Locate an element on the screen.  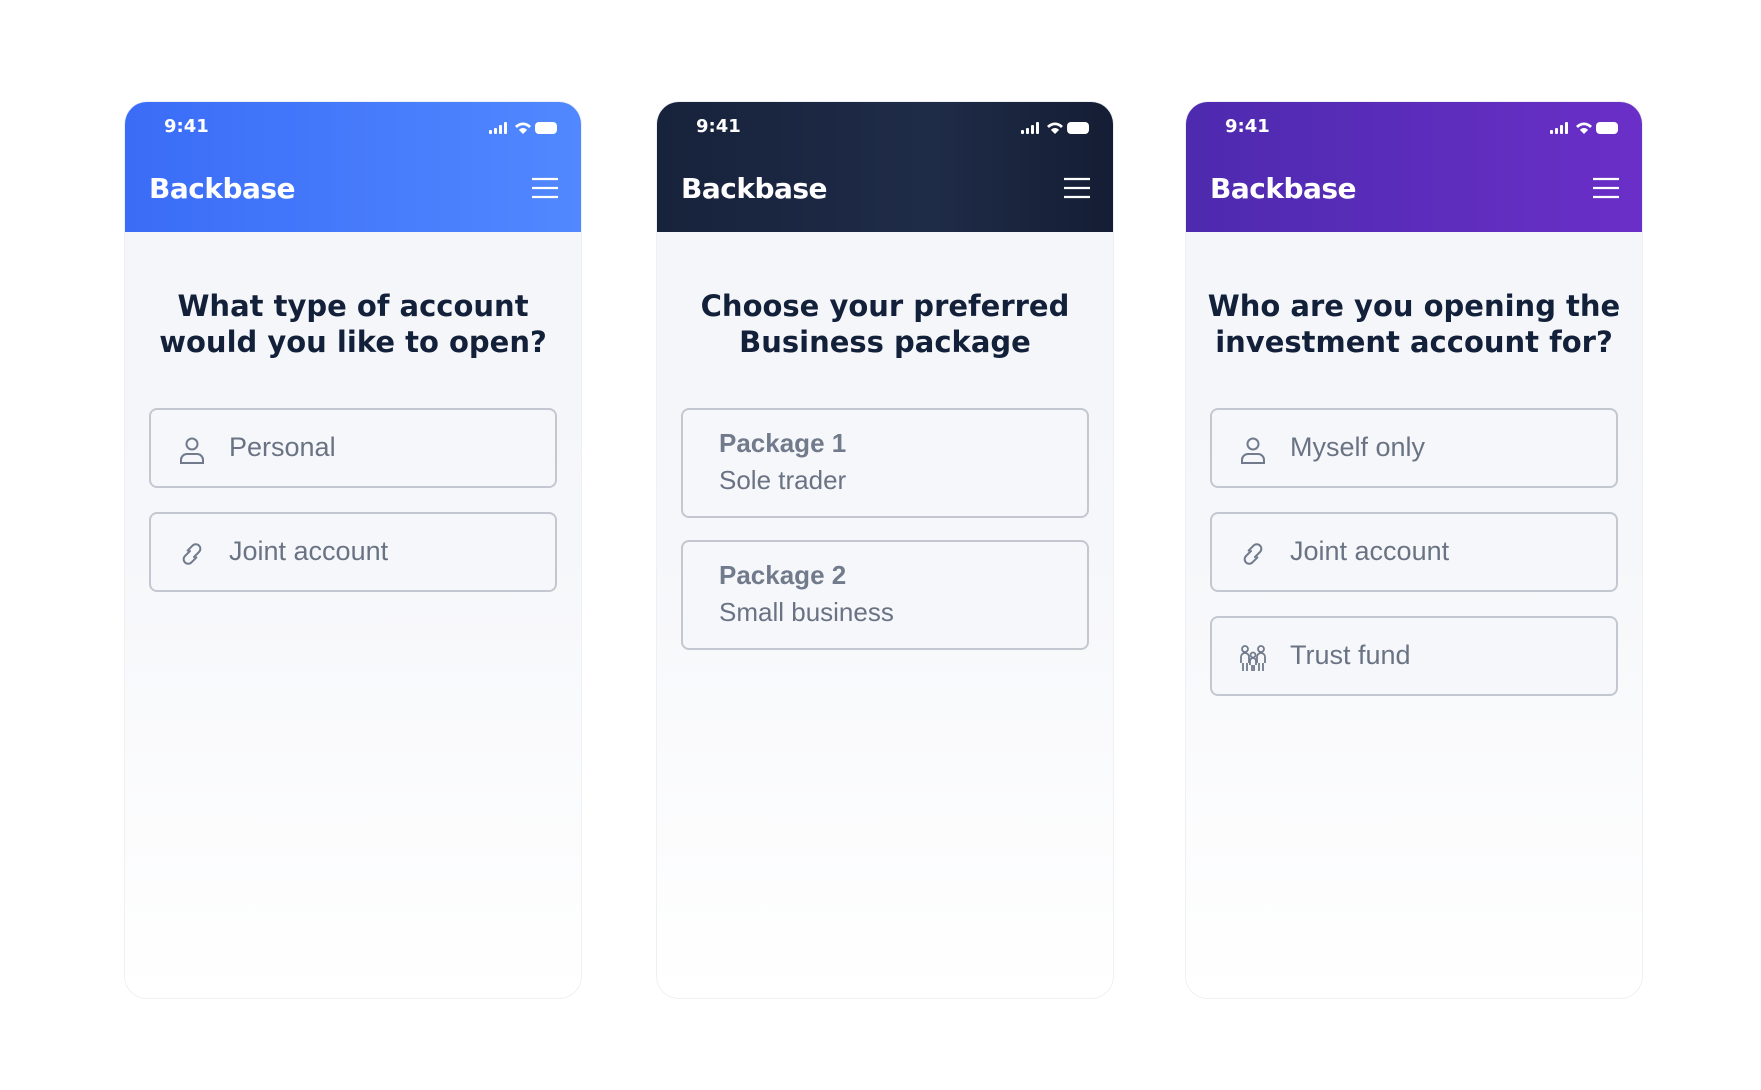
package-name: Package 1 is located at coordinates (783, 443).